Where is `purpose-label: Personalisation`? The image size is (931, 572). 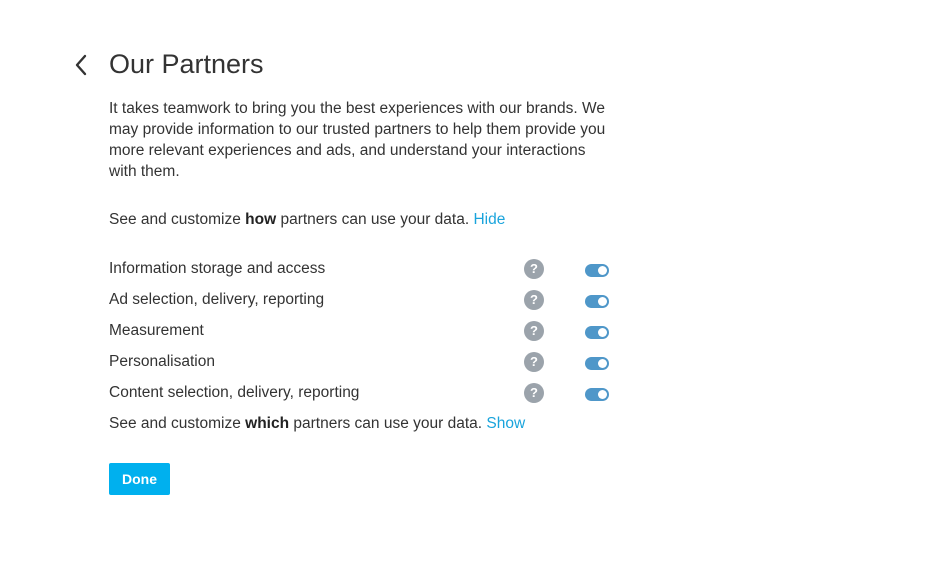
purpose-label: Personalisation is located at coordinates (162, 361).